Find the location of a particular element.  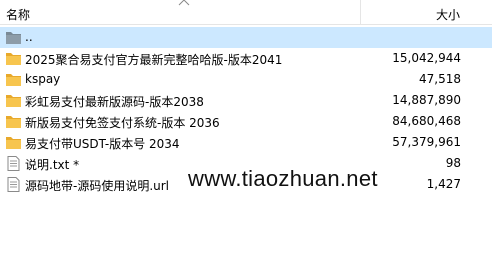

watermark-text: www.tiaozhuan.net is located at coordinates (283, 178).